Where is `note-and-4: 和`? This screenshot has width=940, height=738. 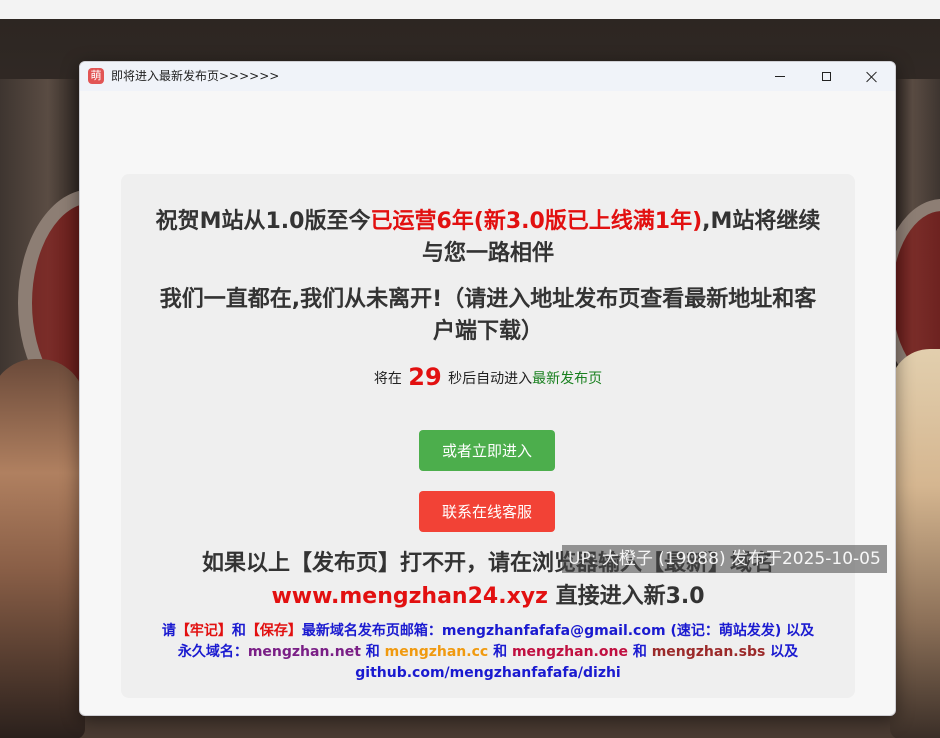
note-and-4: 和 is located at coordinates (639, 652).